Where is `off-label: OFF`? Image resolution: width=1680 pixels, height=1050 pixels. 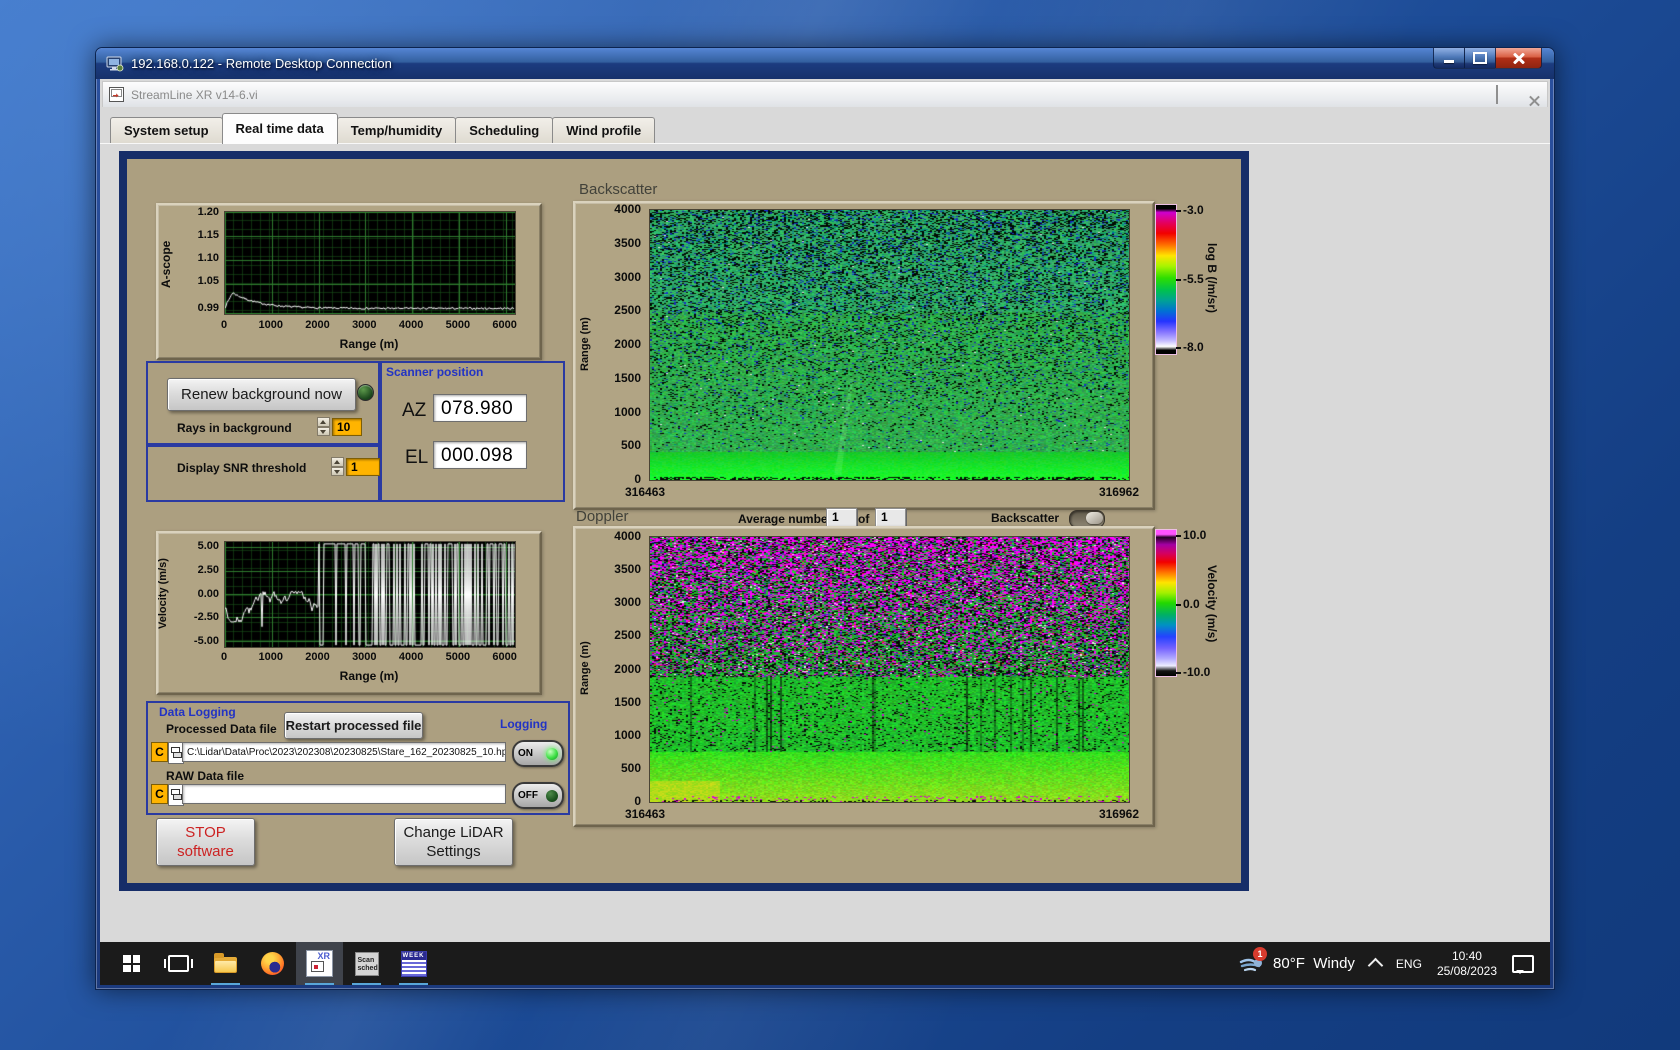 off-label: OFF is located at coordinates (528, 795).